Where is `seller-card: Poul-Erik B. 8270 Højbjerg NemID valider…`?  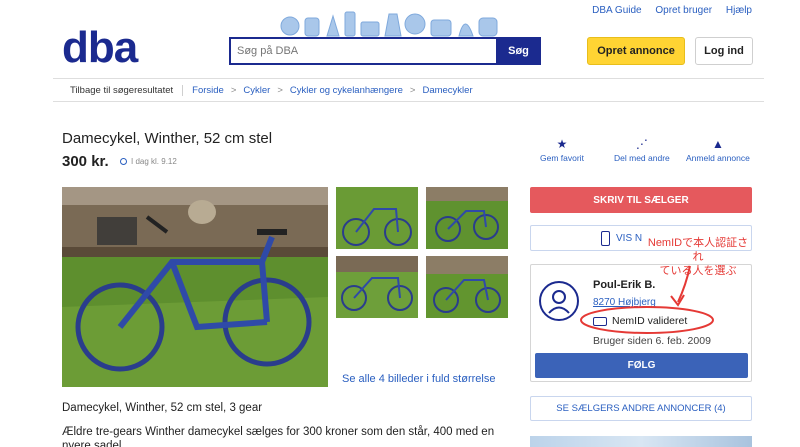
seller-card: Poul-Erik B. 8270 Højbjerg NemID valider… is located at coordinates (641, 323).